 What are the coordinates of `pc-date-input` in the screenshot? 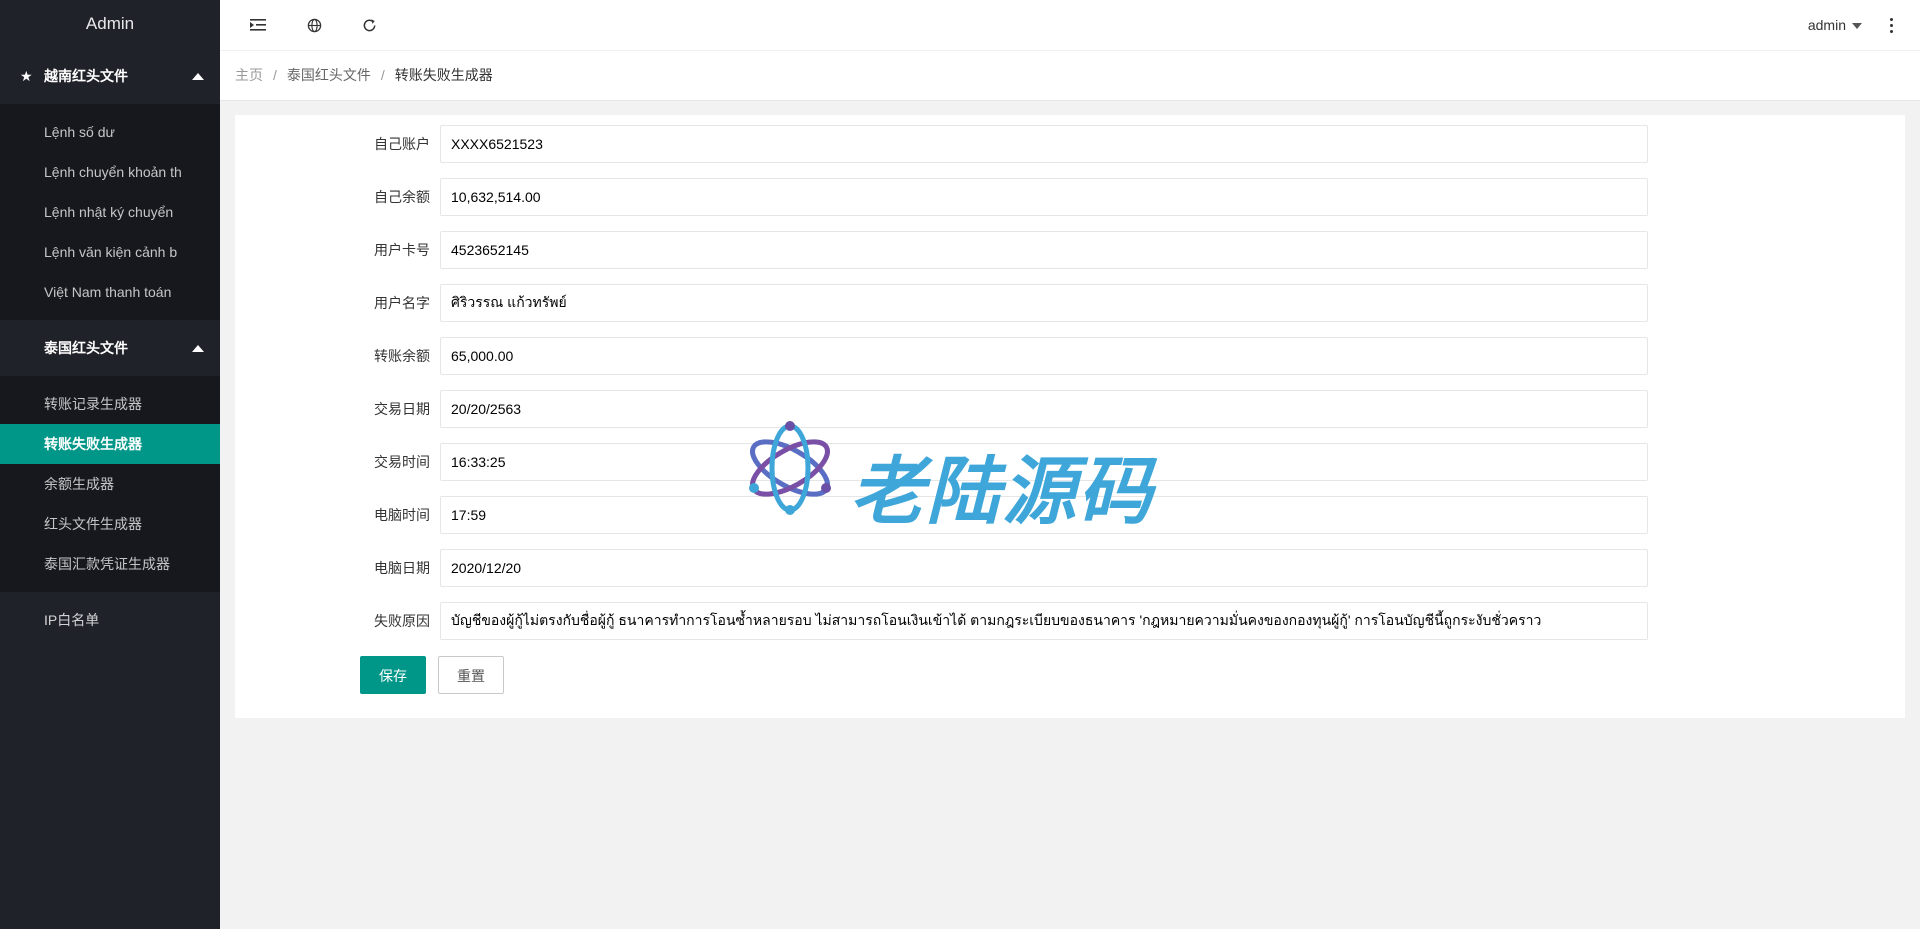 It's located at (1044, 568).